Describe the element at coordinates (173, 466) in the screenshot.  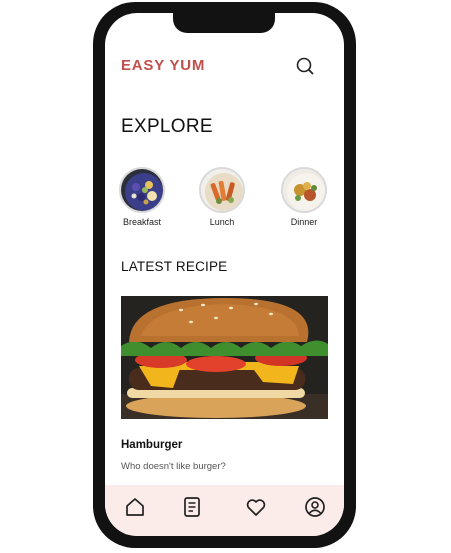
I see `recipe-description: Who doesn't like burger?` at that location.